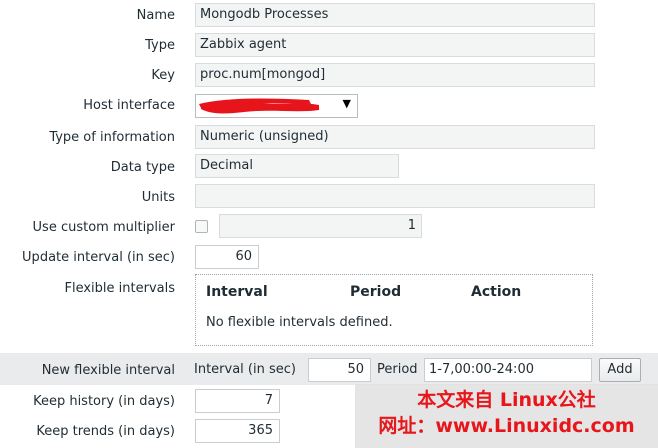  I want to click on custom-multiplier-field: 1, so click(320, 226).